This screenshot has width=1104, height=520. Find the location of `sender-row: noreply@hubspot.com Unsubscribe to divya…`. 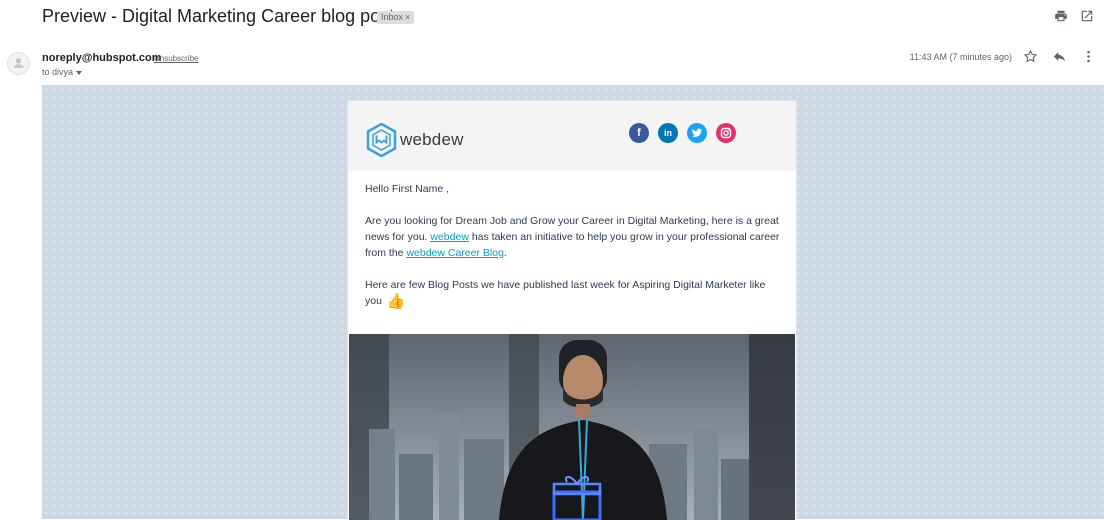

sender-row: noreply@hubspot.com Unsubscribe to divya… is located at coordinates (552, 66).